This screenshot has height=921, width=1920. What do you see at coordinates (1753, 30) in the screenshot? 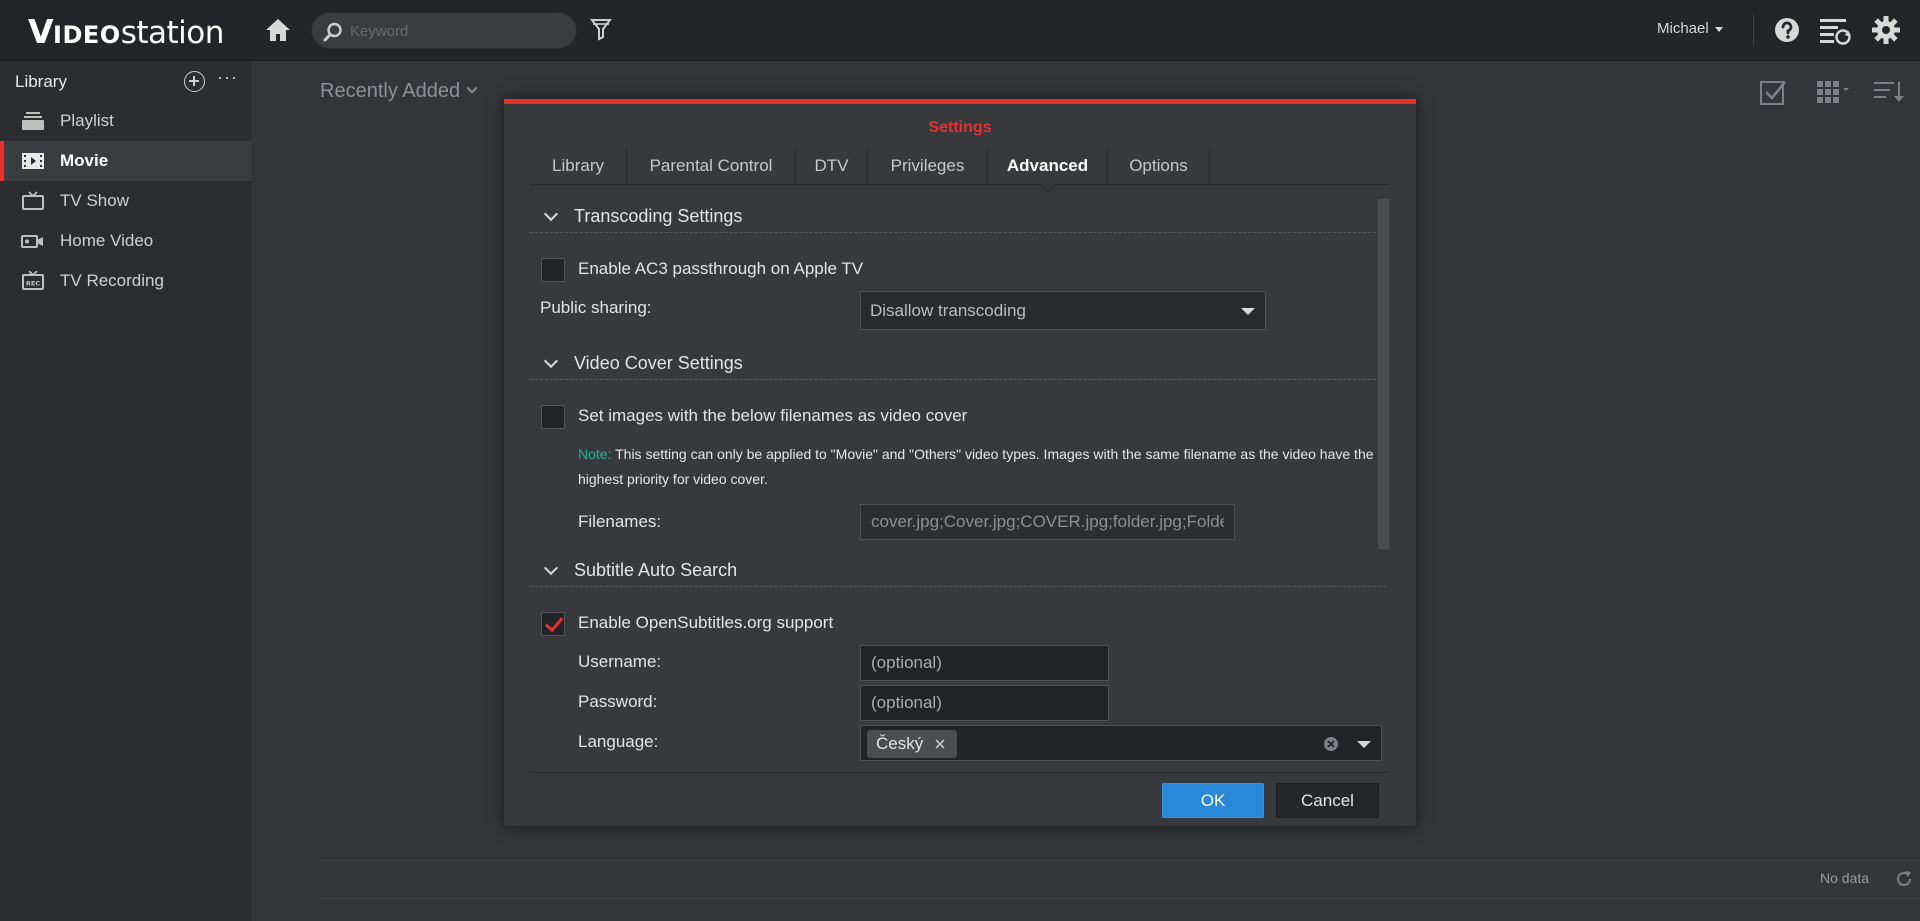
I see `toolbar-divider` at bounding box center [1753, 30].